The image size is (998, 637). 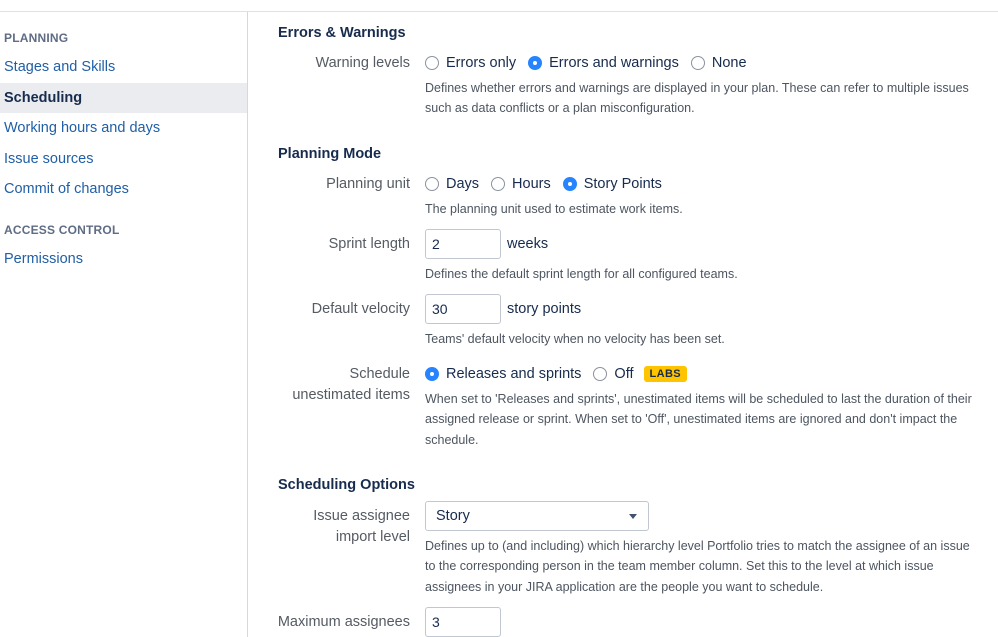 What do you see at coordinates (452, 440) in the screenshot?
I see `schedule-unestimated-description-line3: schedule.` at bounding box center [452, 440].